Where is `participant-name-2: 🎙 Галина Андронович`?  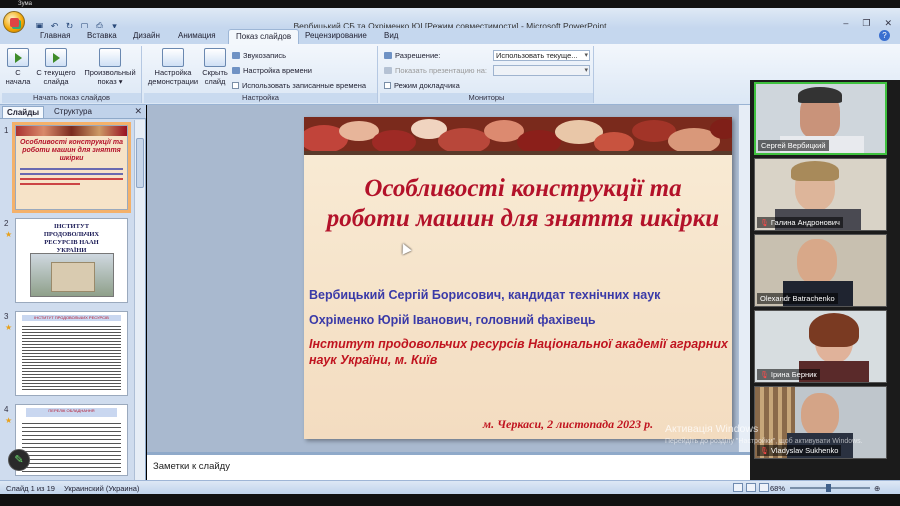 participant-name-2: 🎙 Галина Андронович is located at coordinates (800, 222).